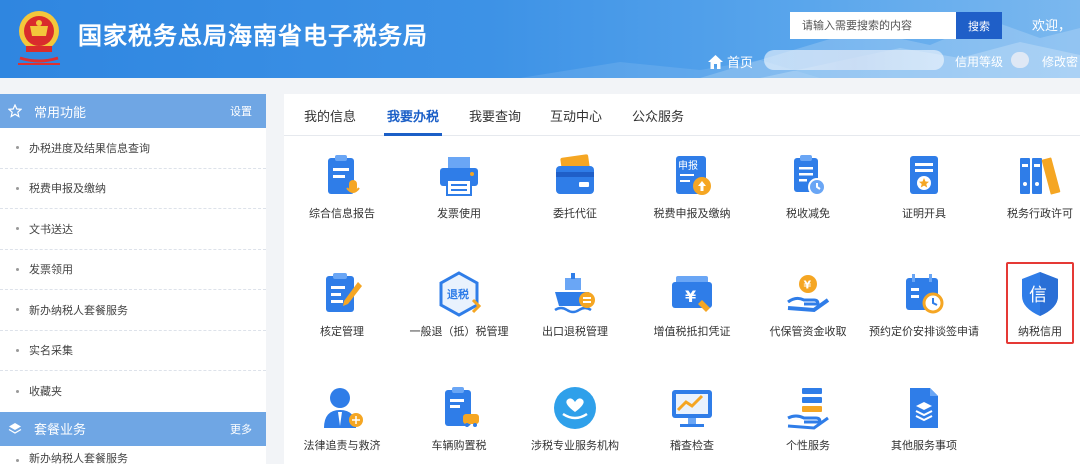 Image resolution: width=1080 pixels, height=464 pixels. I want to click on active-tab-indicator, so click(413, 134).